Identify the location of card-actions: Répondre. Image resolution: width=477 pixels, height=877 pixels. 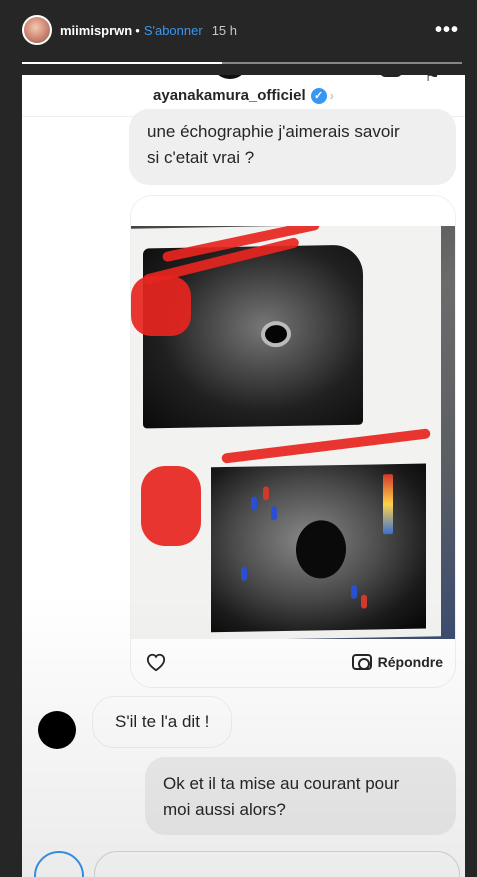
(293, 662).